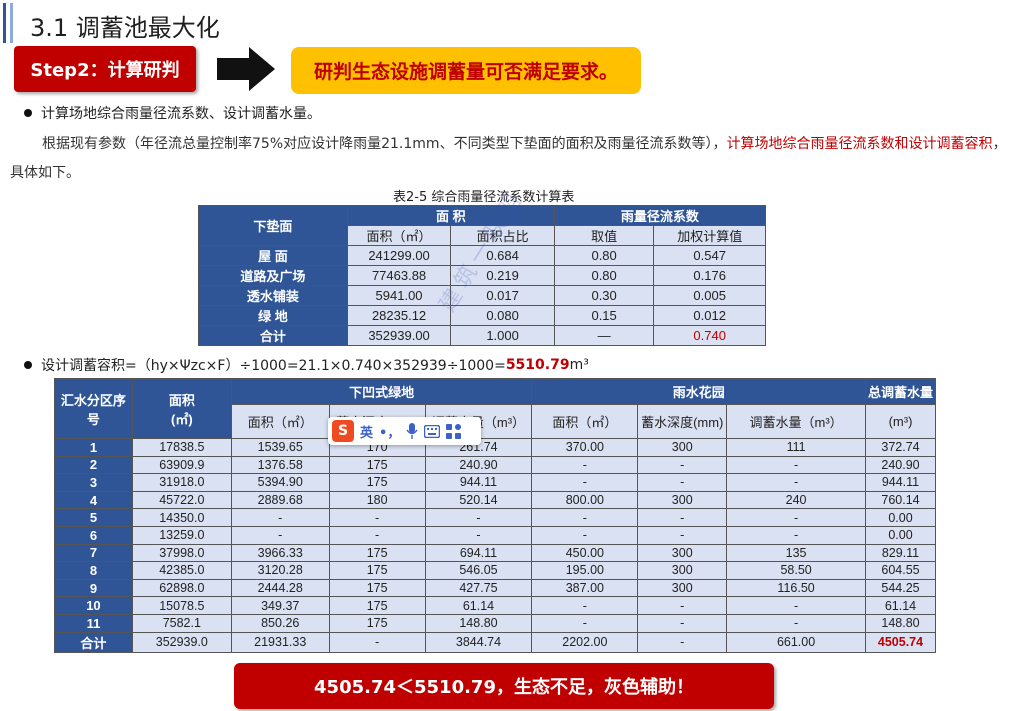  What do you see at coordinates (389, 431) in the screenshot?
I see `ime-punctuation-toggle: •，` at bounding box center [389, 431].